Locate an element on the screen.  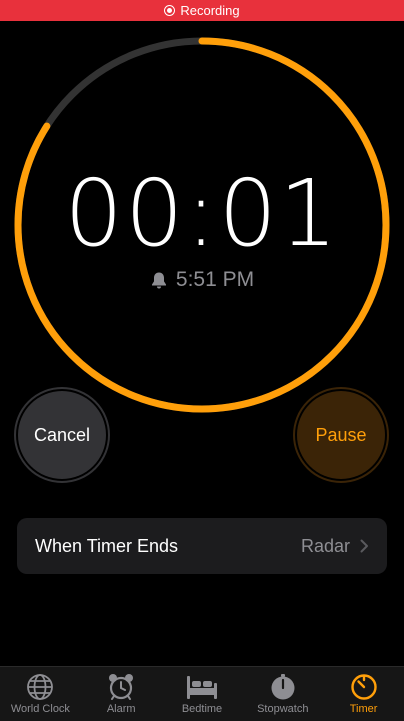
when-timer-ends-value-group: Radar is located at coordinates (335, 546).